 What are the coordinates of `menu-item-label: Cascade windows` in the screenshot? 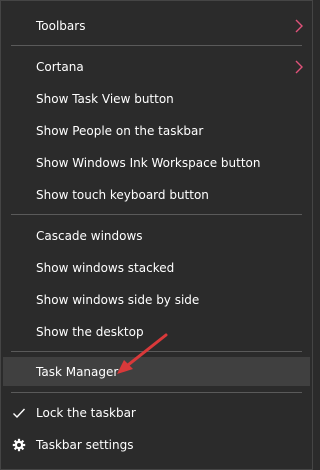 It's located at (89, 235).